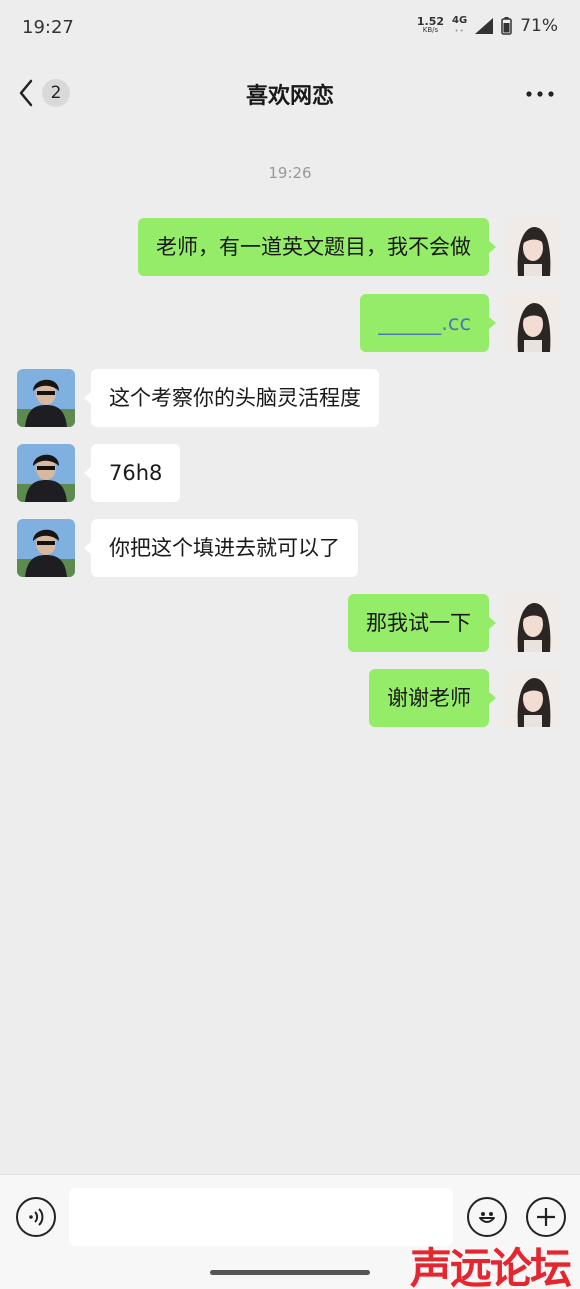  What do you see at coordinates (430, 21) in the screenshot?
I see `network-speed-value: 1.52` at bounding box center [430, 21].